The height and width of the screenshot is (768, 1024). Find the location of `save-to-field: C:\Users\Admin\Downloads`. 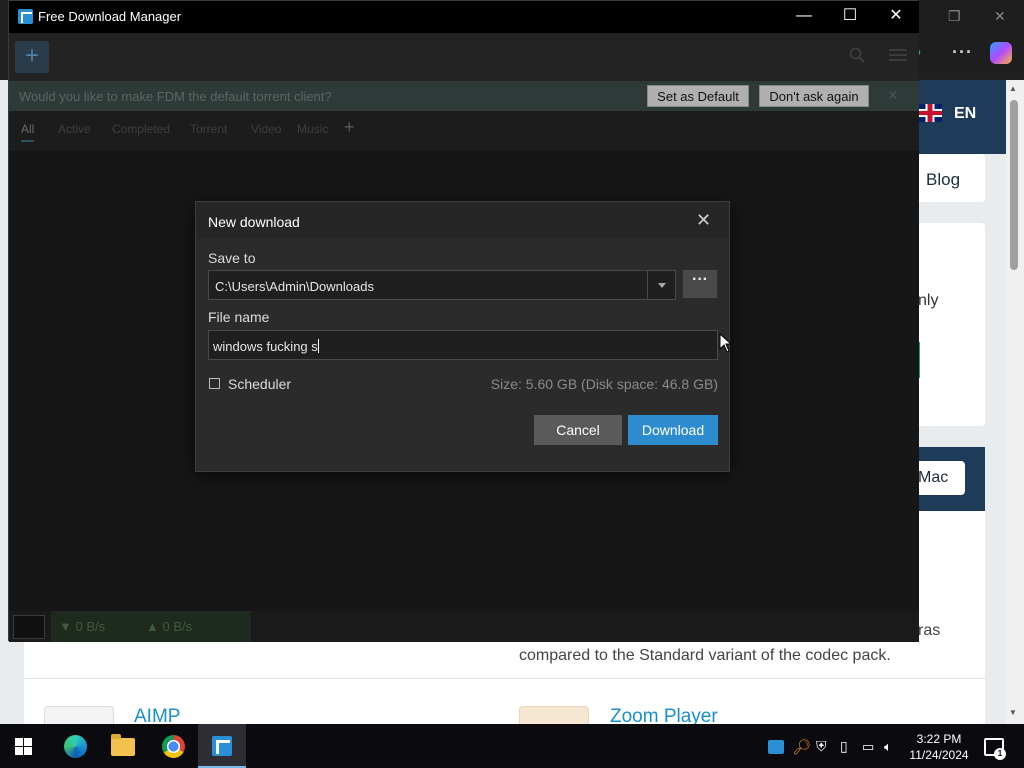

save-to-field: C:\Users\Admin\Downloads is located at coordinates (442, 285).